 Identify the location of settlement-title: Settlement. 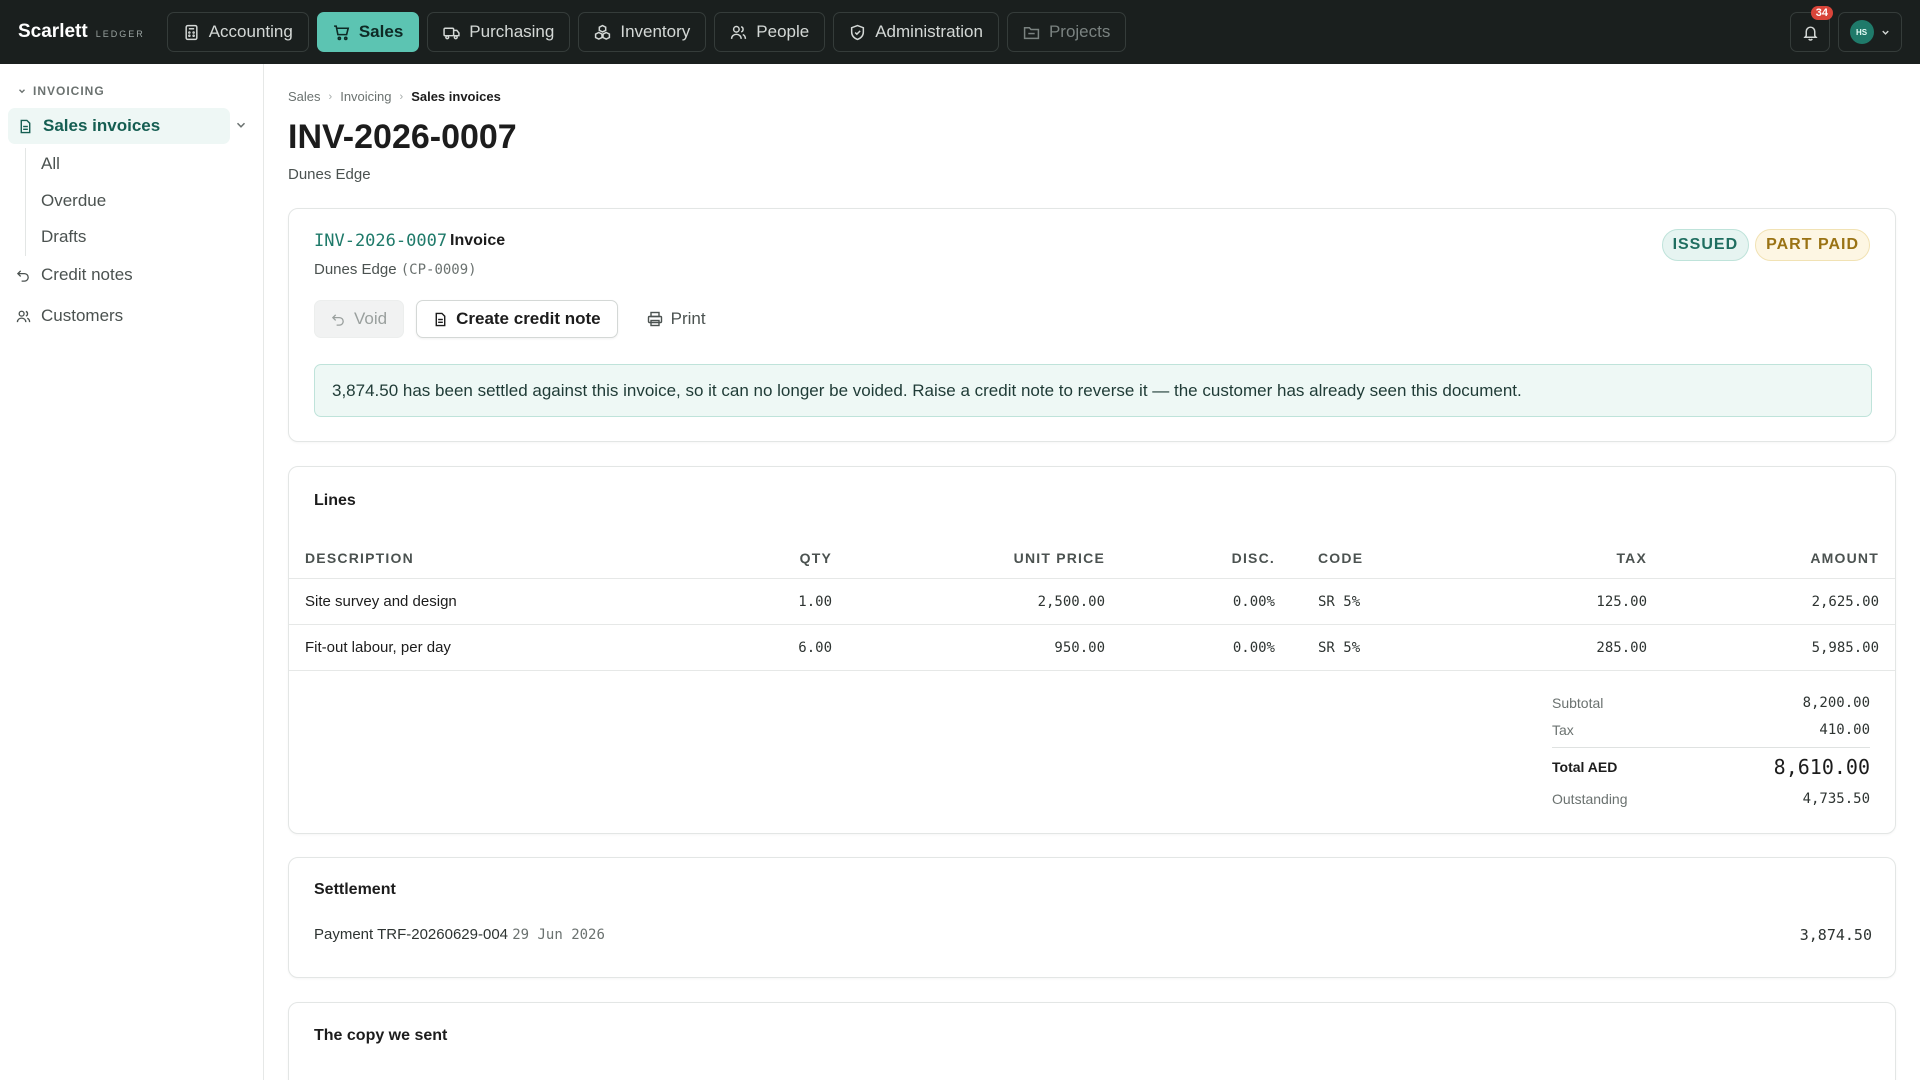
(355, 889).